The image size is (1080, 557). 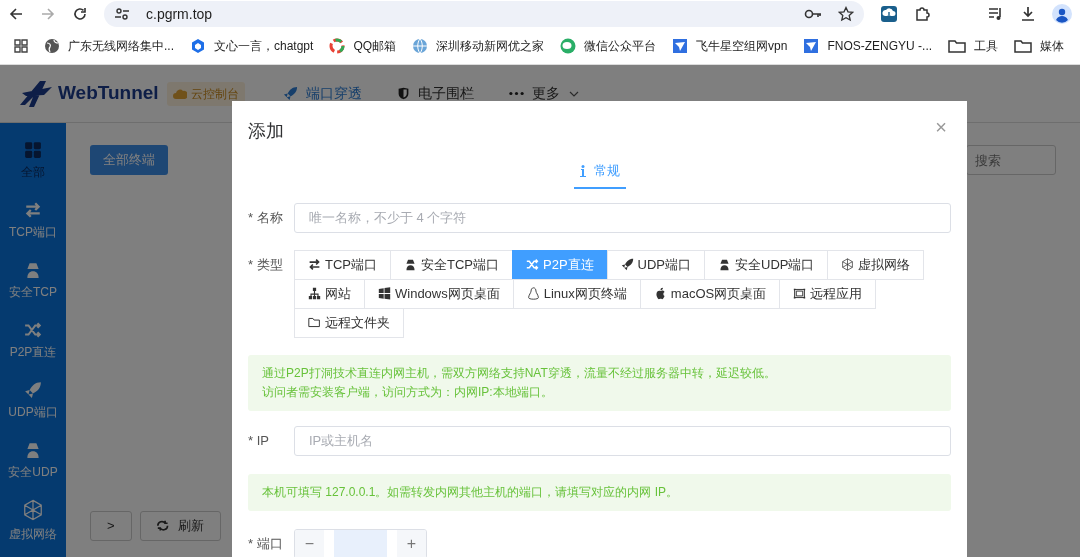 I want to click on cloud-download-icon, so click(x=889, y=14).